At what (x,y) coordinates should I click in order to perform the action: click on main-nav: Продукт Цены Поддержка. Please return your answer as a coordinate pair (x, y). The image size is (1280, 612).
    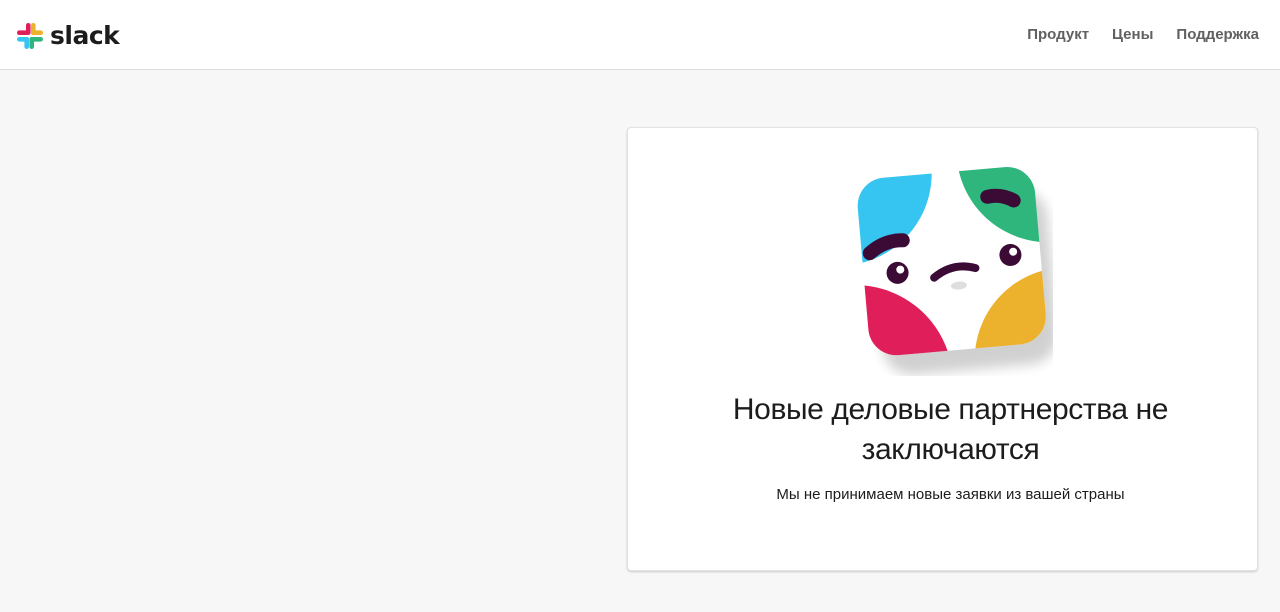
    Looking at the image, I should click on (1143, 35).